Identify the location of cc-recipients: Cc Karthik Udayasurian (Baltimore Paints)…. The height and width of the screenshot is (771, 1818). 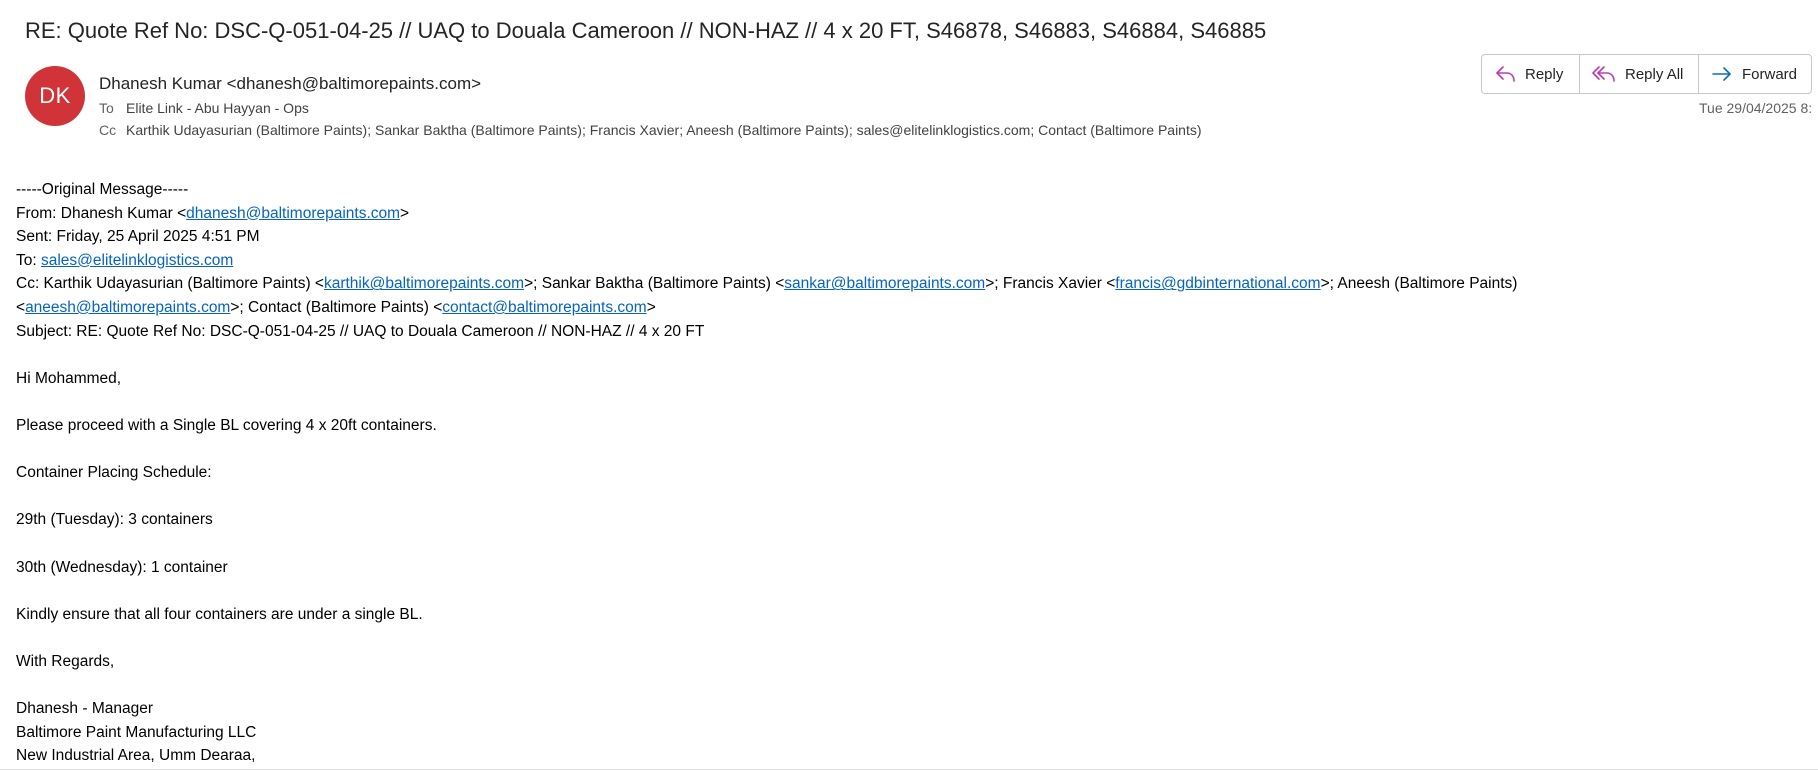
(650, 130).